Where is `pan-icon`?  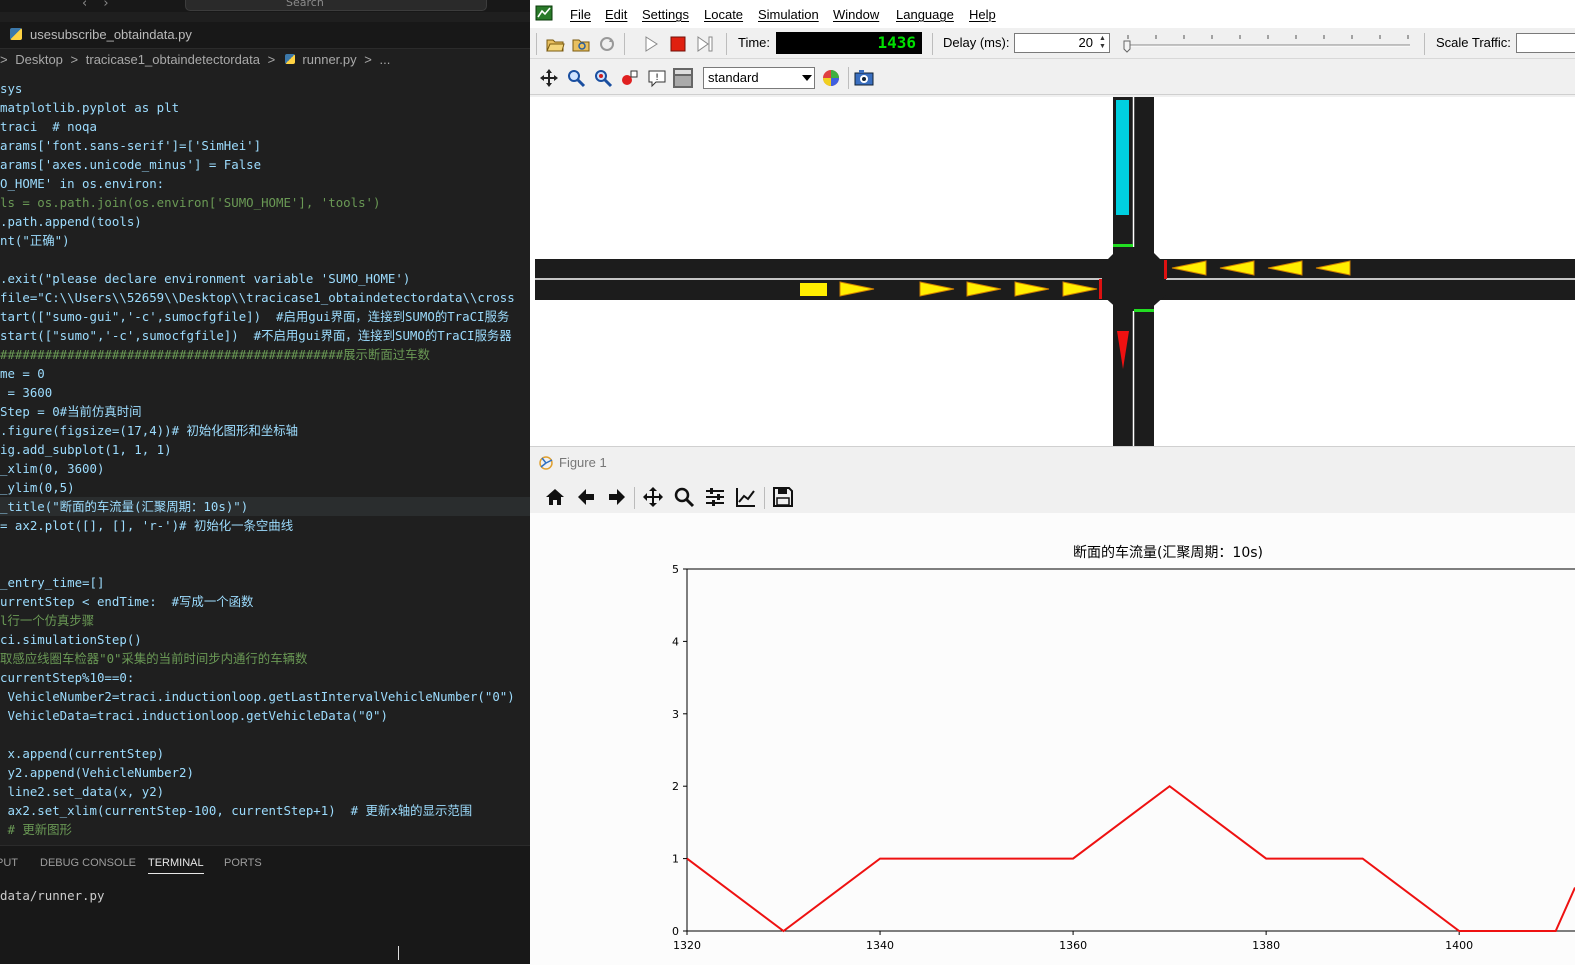 pan-icon is located at coordinates (653, 497).